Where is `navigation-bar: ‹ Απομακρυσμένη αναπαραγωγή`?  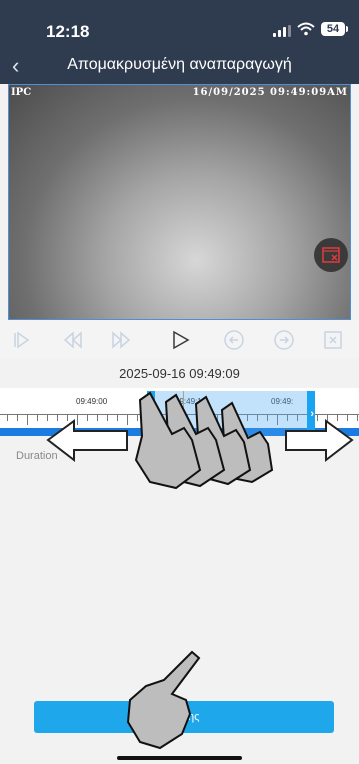 navigation-bar: ‹ Απομακρυσμένη αναπαραγωγή is located at coordinates (179, 66).